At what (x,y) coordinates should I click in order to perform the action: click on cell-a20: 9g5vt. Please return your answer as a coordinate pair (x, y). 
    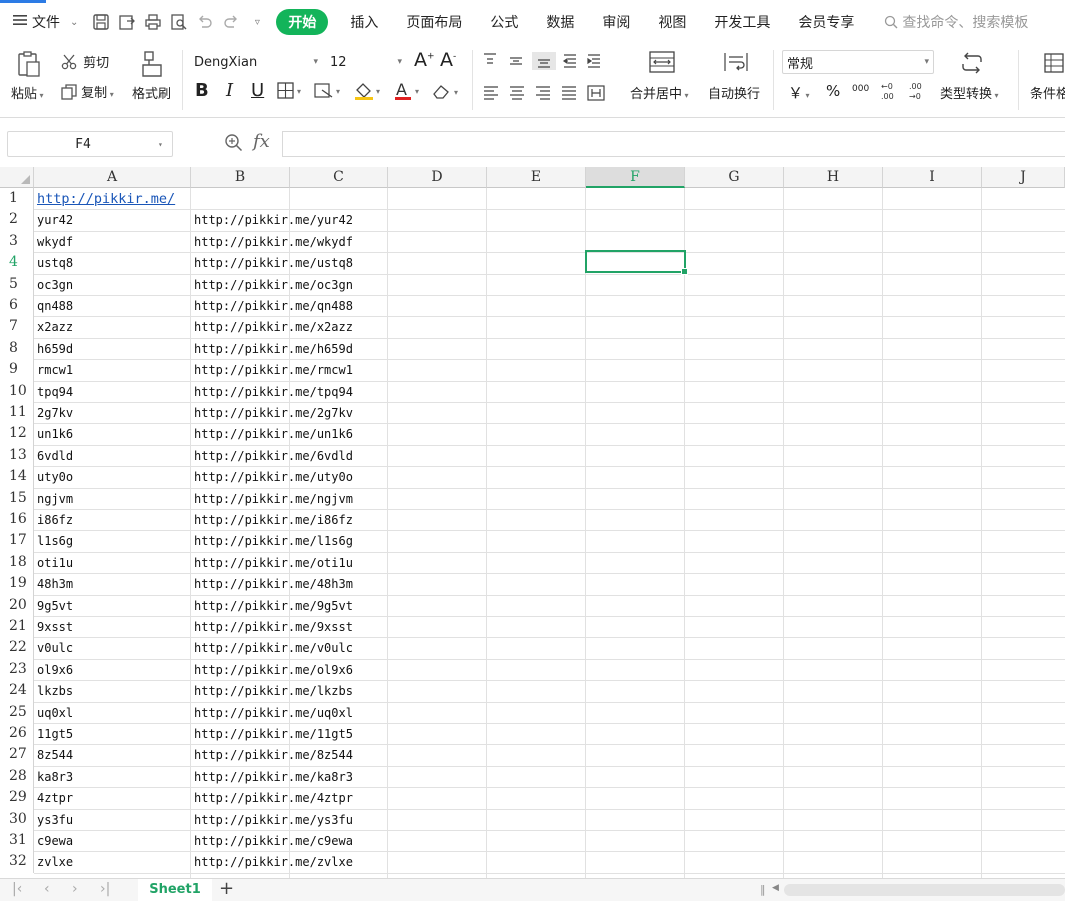
    Looking at the image, I should click on (112, 605).